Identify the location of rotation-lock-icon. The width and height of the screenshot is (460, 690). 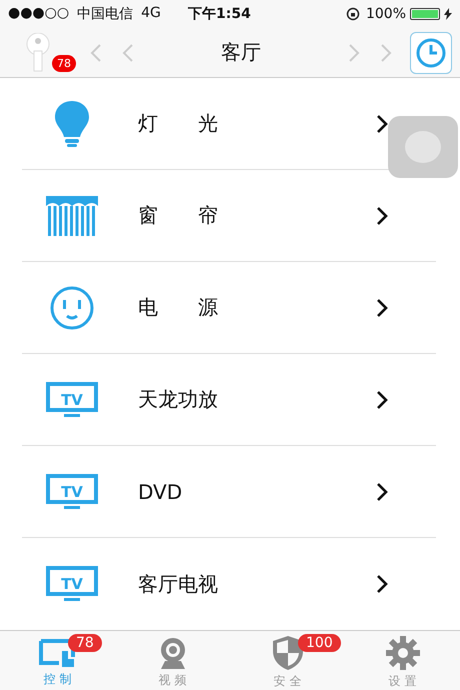
(354, 14).